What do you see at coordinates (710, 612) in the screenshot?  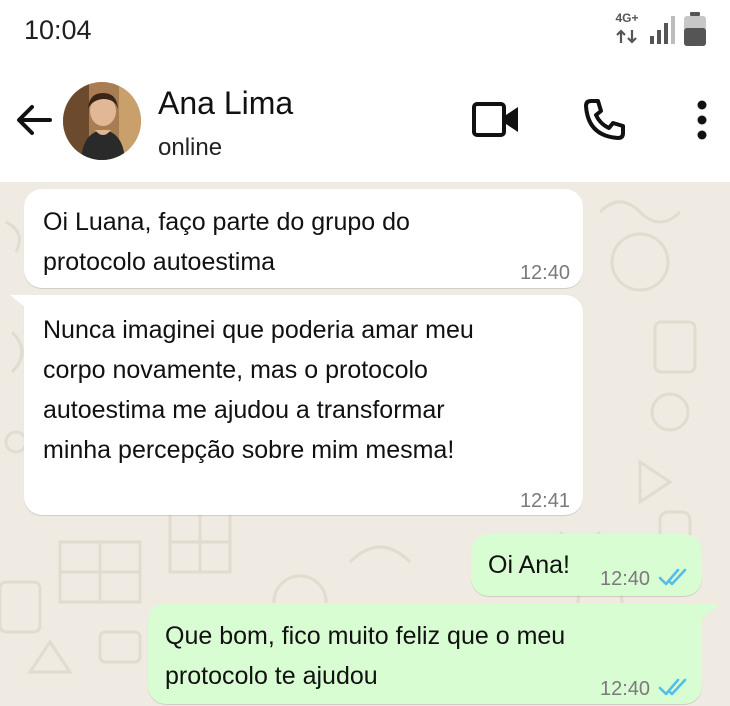 I see `bubble-tail` at bounding box center [710, 612].